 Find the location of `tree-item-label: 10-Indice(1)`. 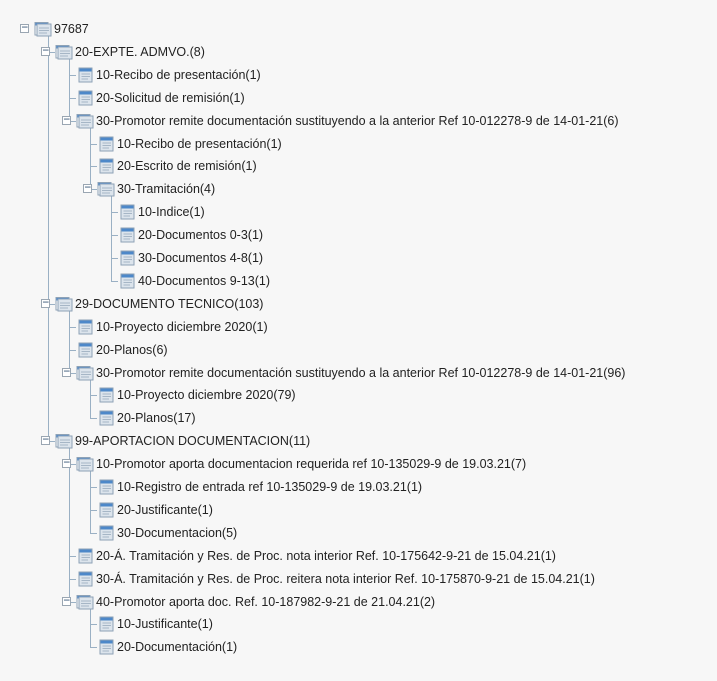

tree-item-label: 10-Indice(1) is located at coordinates (171, 212).